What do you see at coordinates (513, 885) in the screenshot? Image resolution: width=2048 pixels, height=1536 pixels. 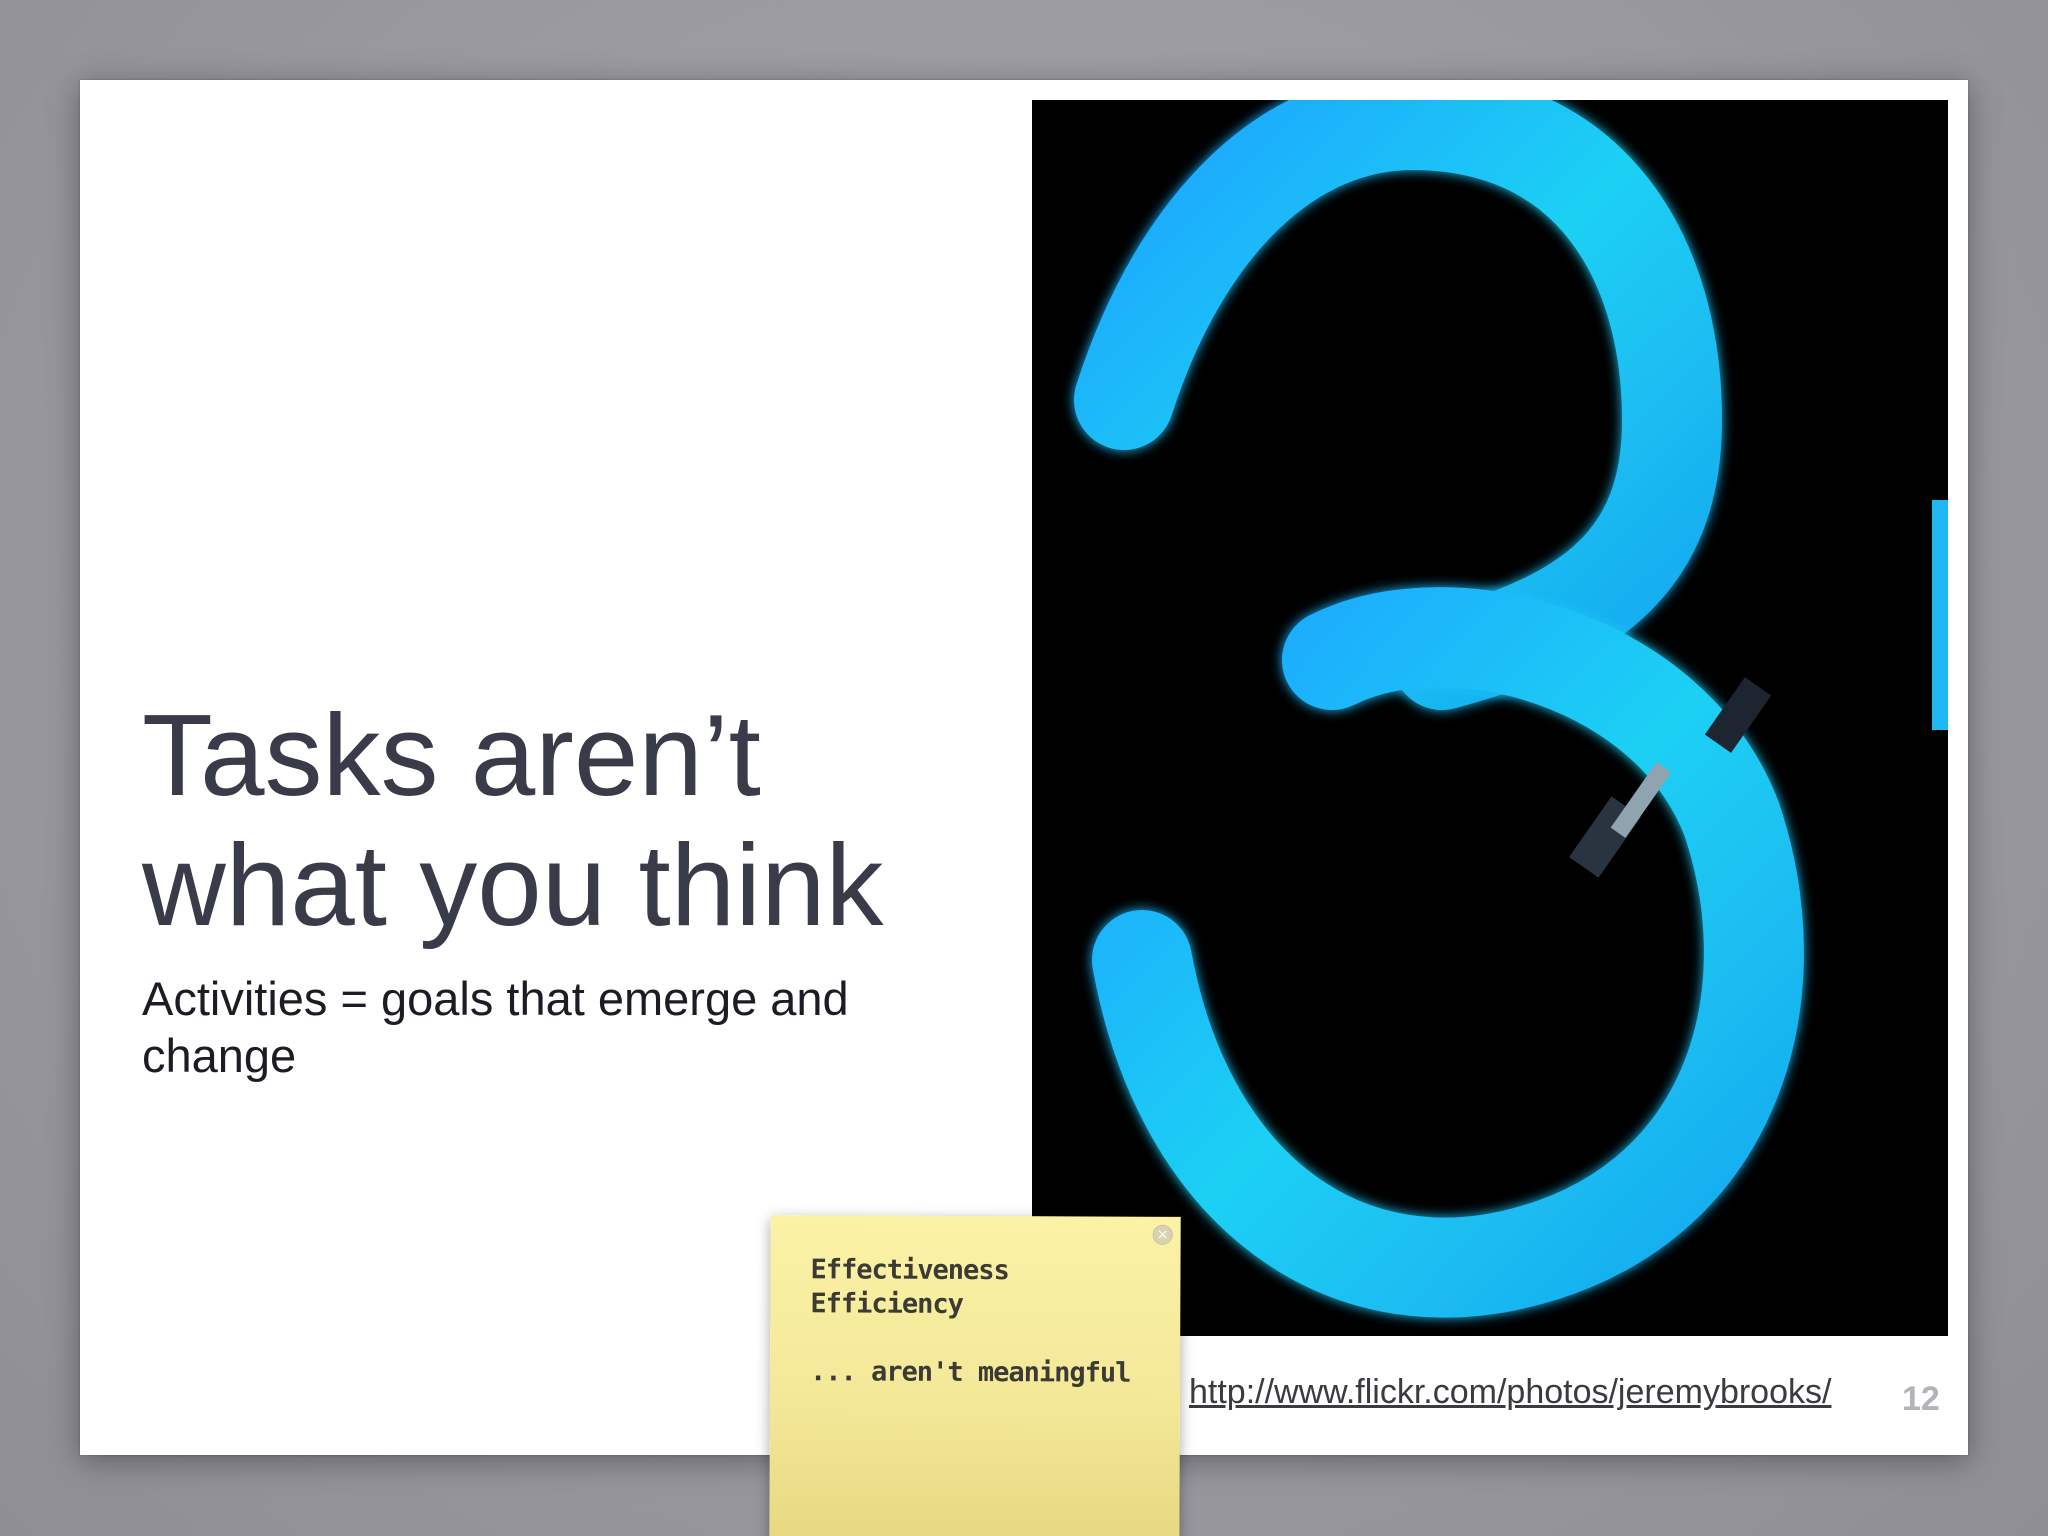 I see `slide-title-line-2: what you think` at bounding box center [513, 885].